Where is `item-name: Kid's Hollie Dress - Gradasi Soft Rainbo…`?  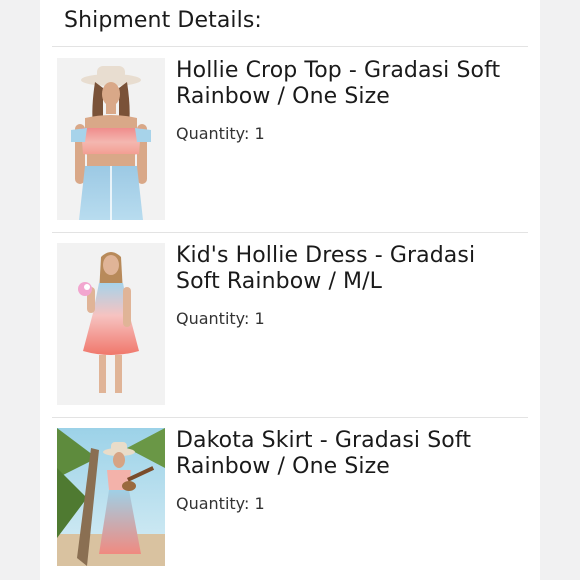 item-name: Kid's Hollie Dress - Gradasi Soft Rainbo… is located at coordinates (351, 269).